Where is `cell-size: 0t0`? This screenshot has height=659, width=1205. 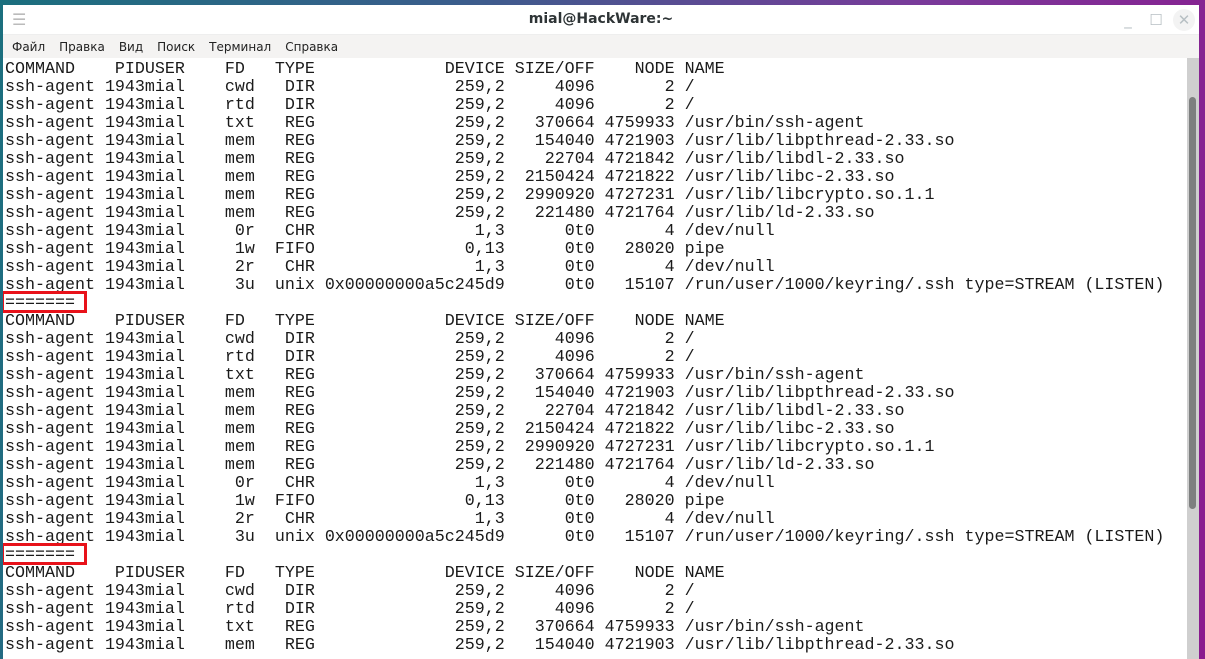 cell-size: 0t0 is located at coordinates (579, 267).